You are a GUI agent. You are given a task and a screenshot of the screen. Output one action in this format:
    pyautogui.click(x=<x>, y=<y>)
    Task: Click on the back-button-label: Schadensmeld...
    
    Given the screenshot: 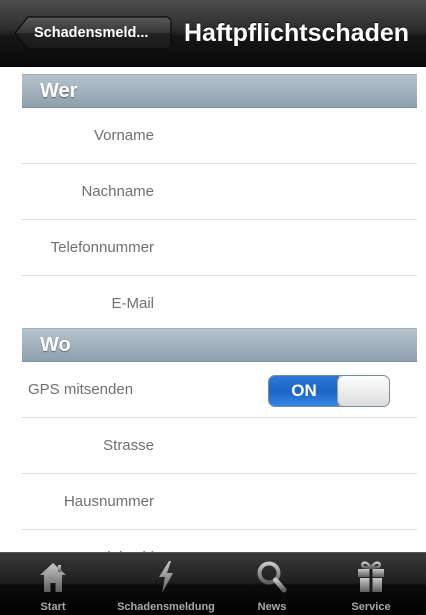 What is the action you would take?
    pyautogui.click(x=91, y=33)
    